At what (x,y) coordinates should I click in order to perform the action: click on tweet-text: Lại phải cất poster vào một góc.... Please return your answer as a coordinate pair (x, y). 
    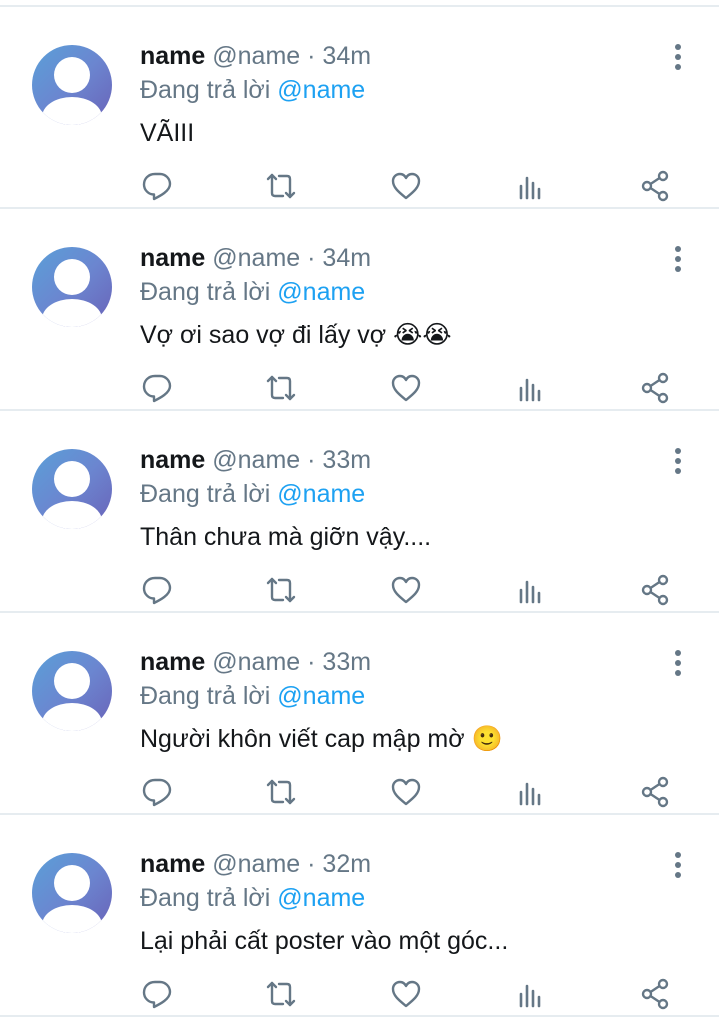
    Looking at the image, I should click on (324, 941).